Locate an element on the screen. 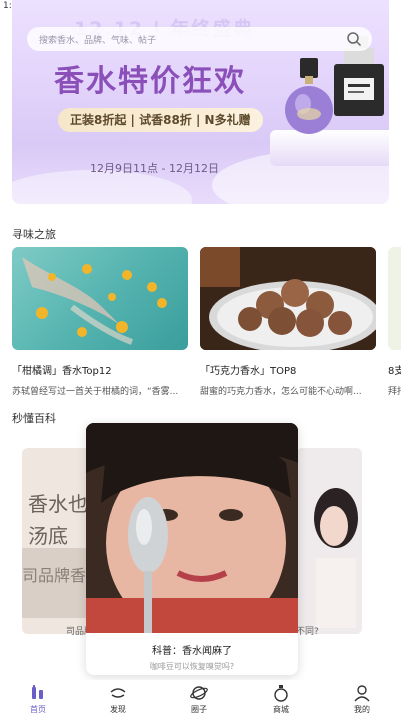 The height and width of the screenshot is (720, 401). bottom-nav: 首页 发现 圈子 商城 我的 is located at coordinates (200, 700).